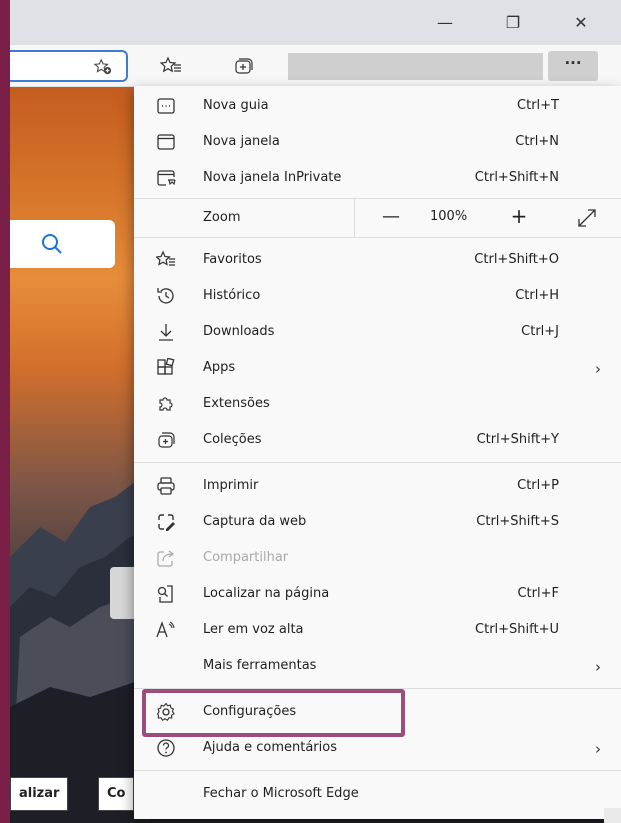  I want to click on share-icon, so click(166, 558).